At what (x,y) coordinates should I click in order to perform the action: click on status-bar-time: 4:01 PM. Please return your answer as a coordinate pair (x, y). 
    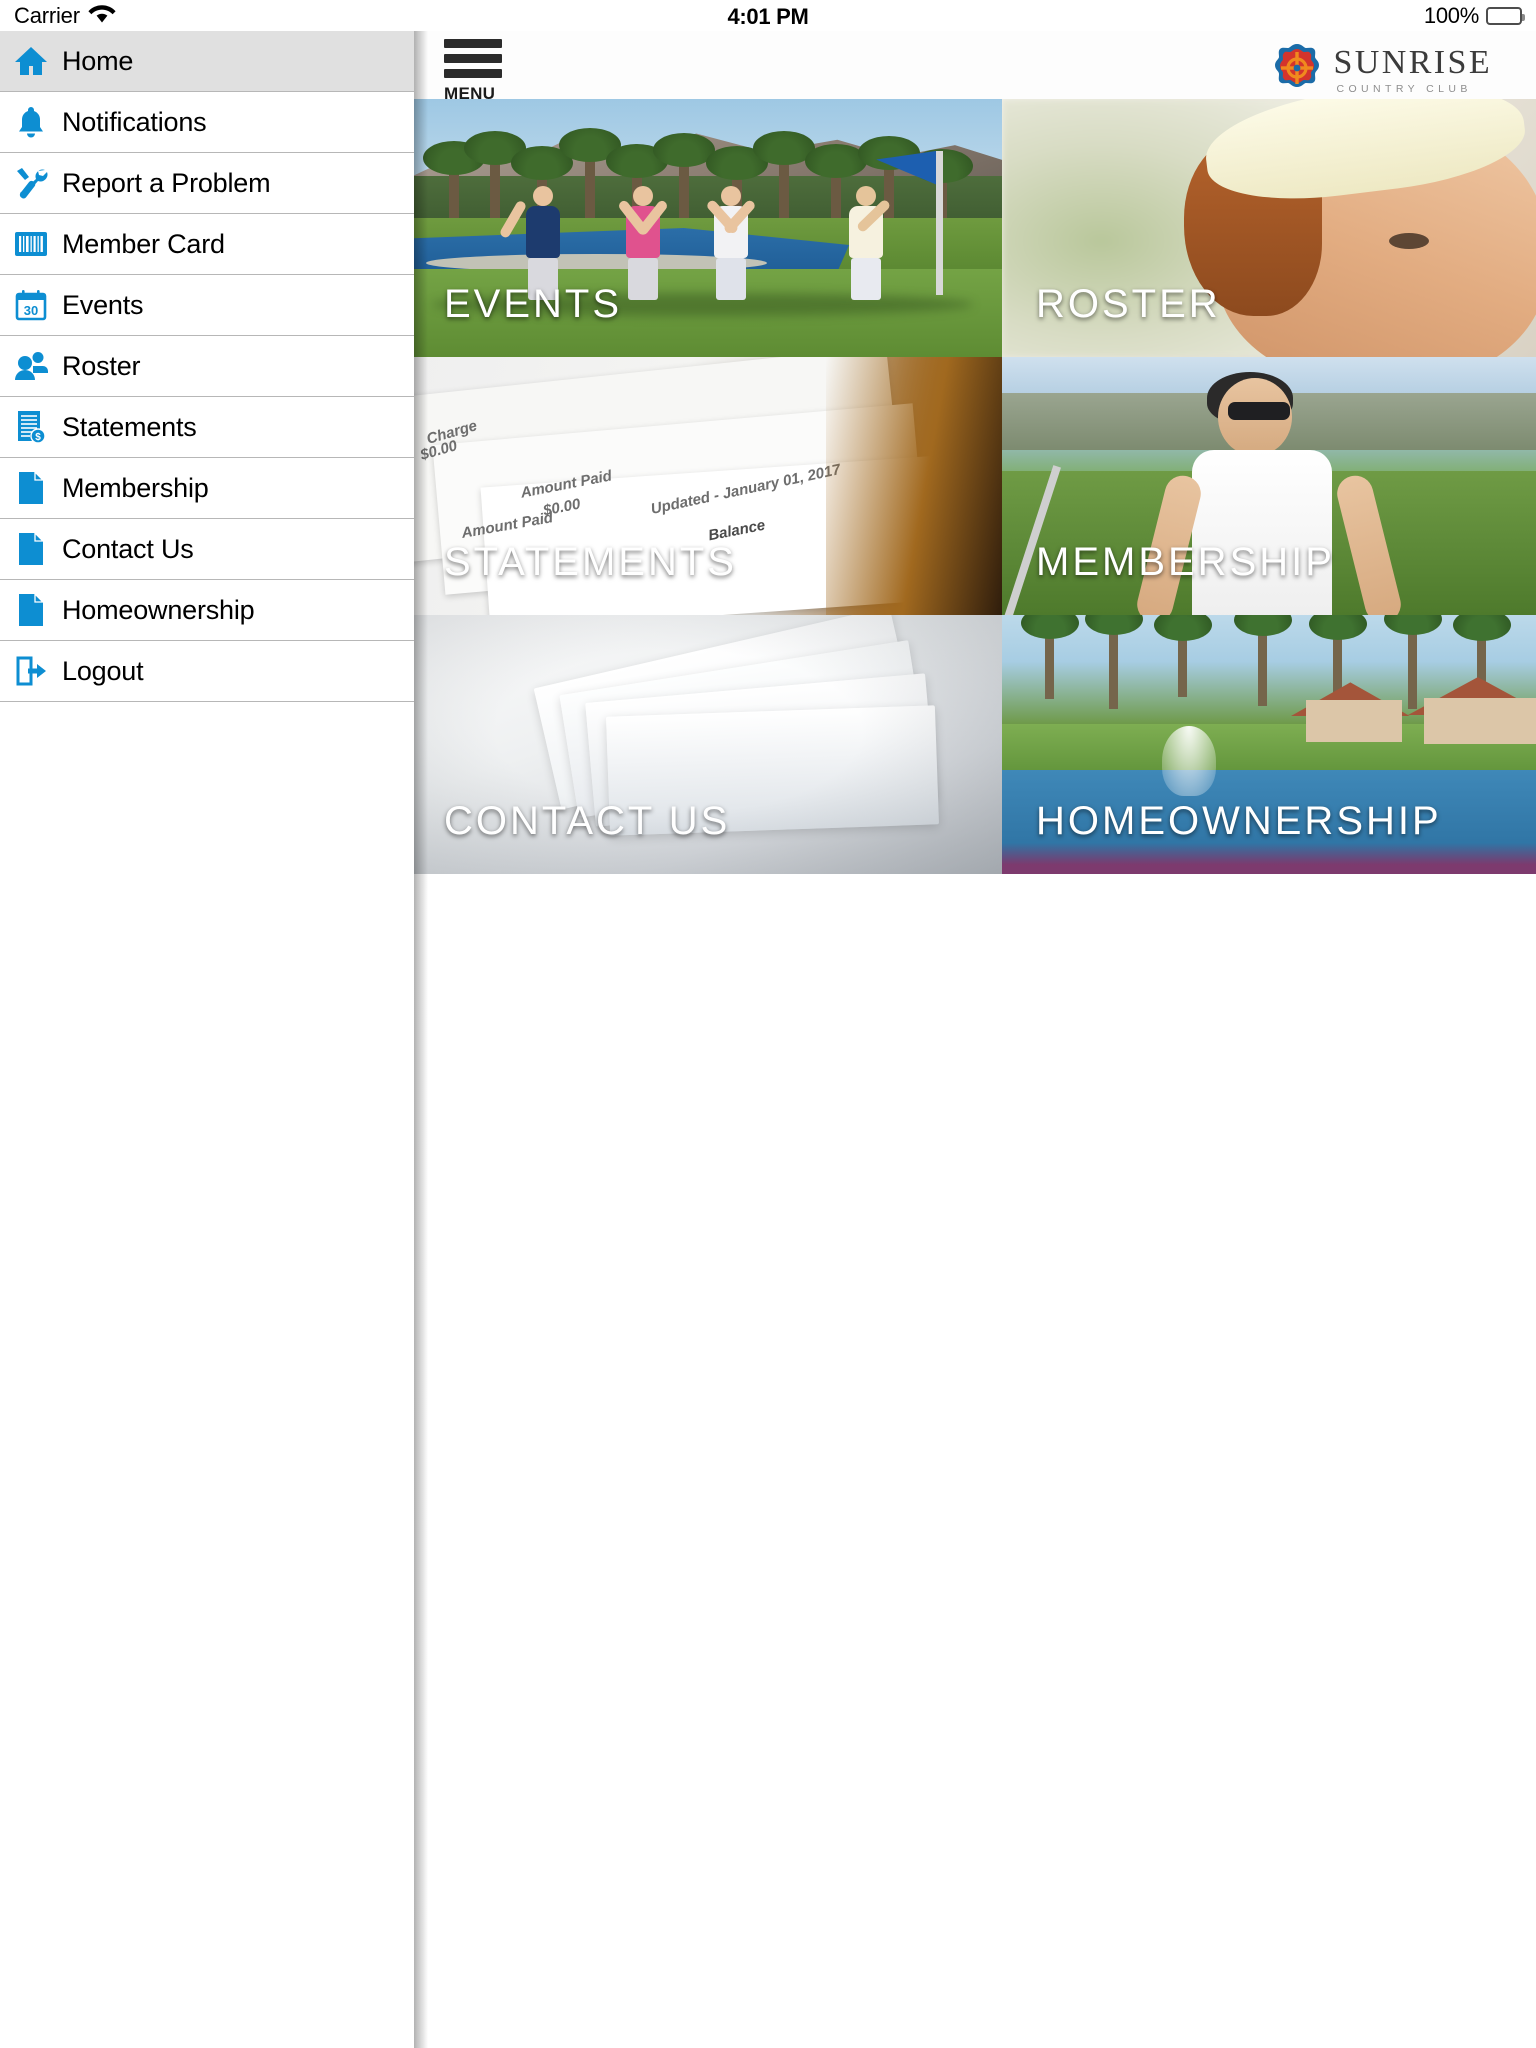
    Looking at the image, I should click on (768, 16).